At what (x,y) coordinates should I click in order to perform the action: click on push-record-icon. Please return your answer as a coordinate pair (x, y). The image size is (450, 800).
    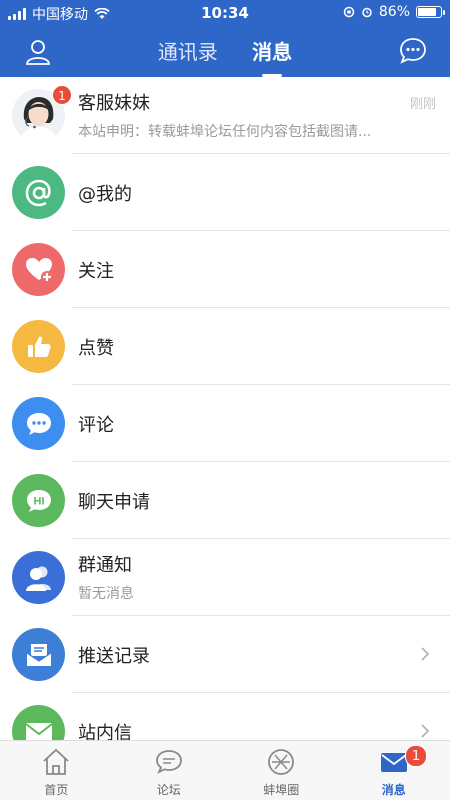
    Looking at the image, I should click on (38, 654).